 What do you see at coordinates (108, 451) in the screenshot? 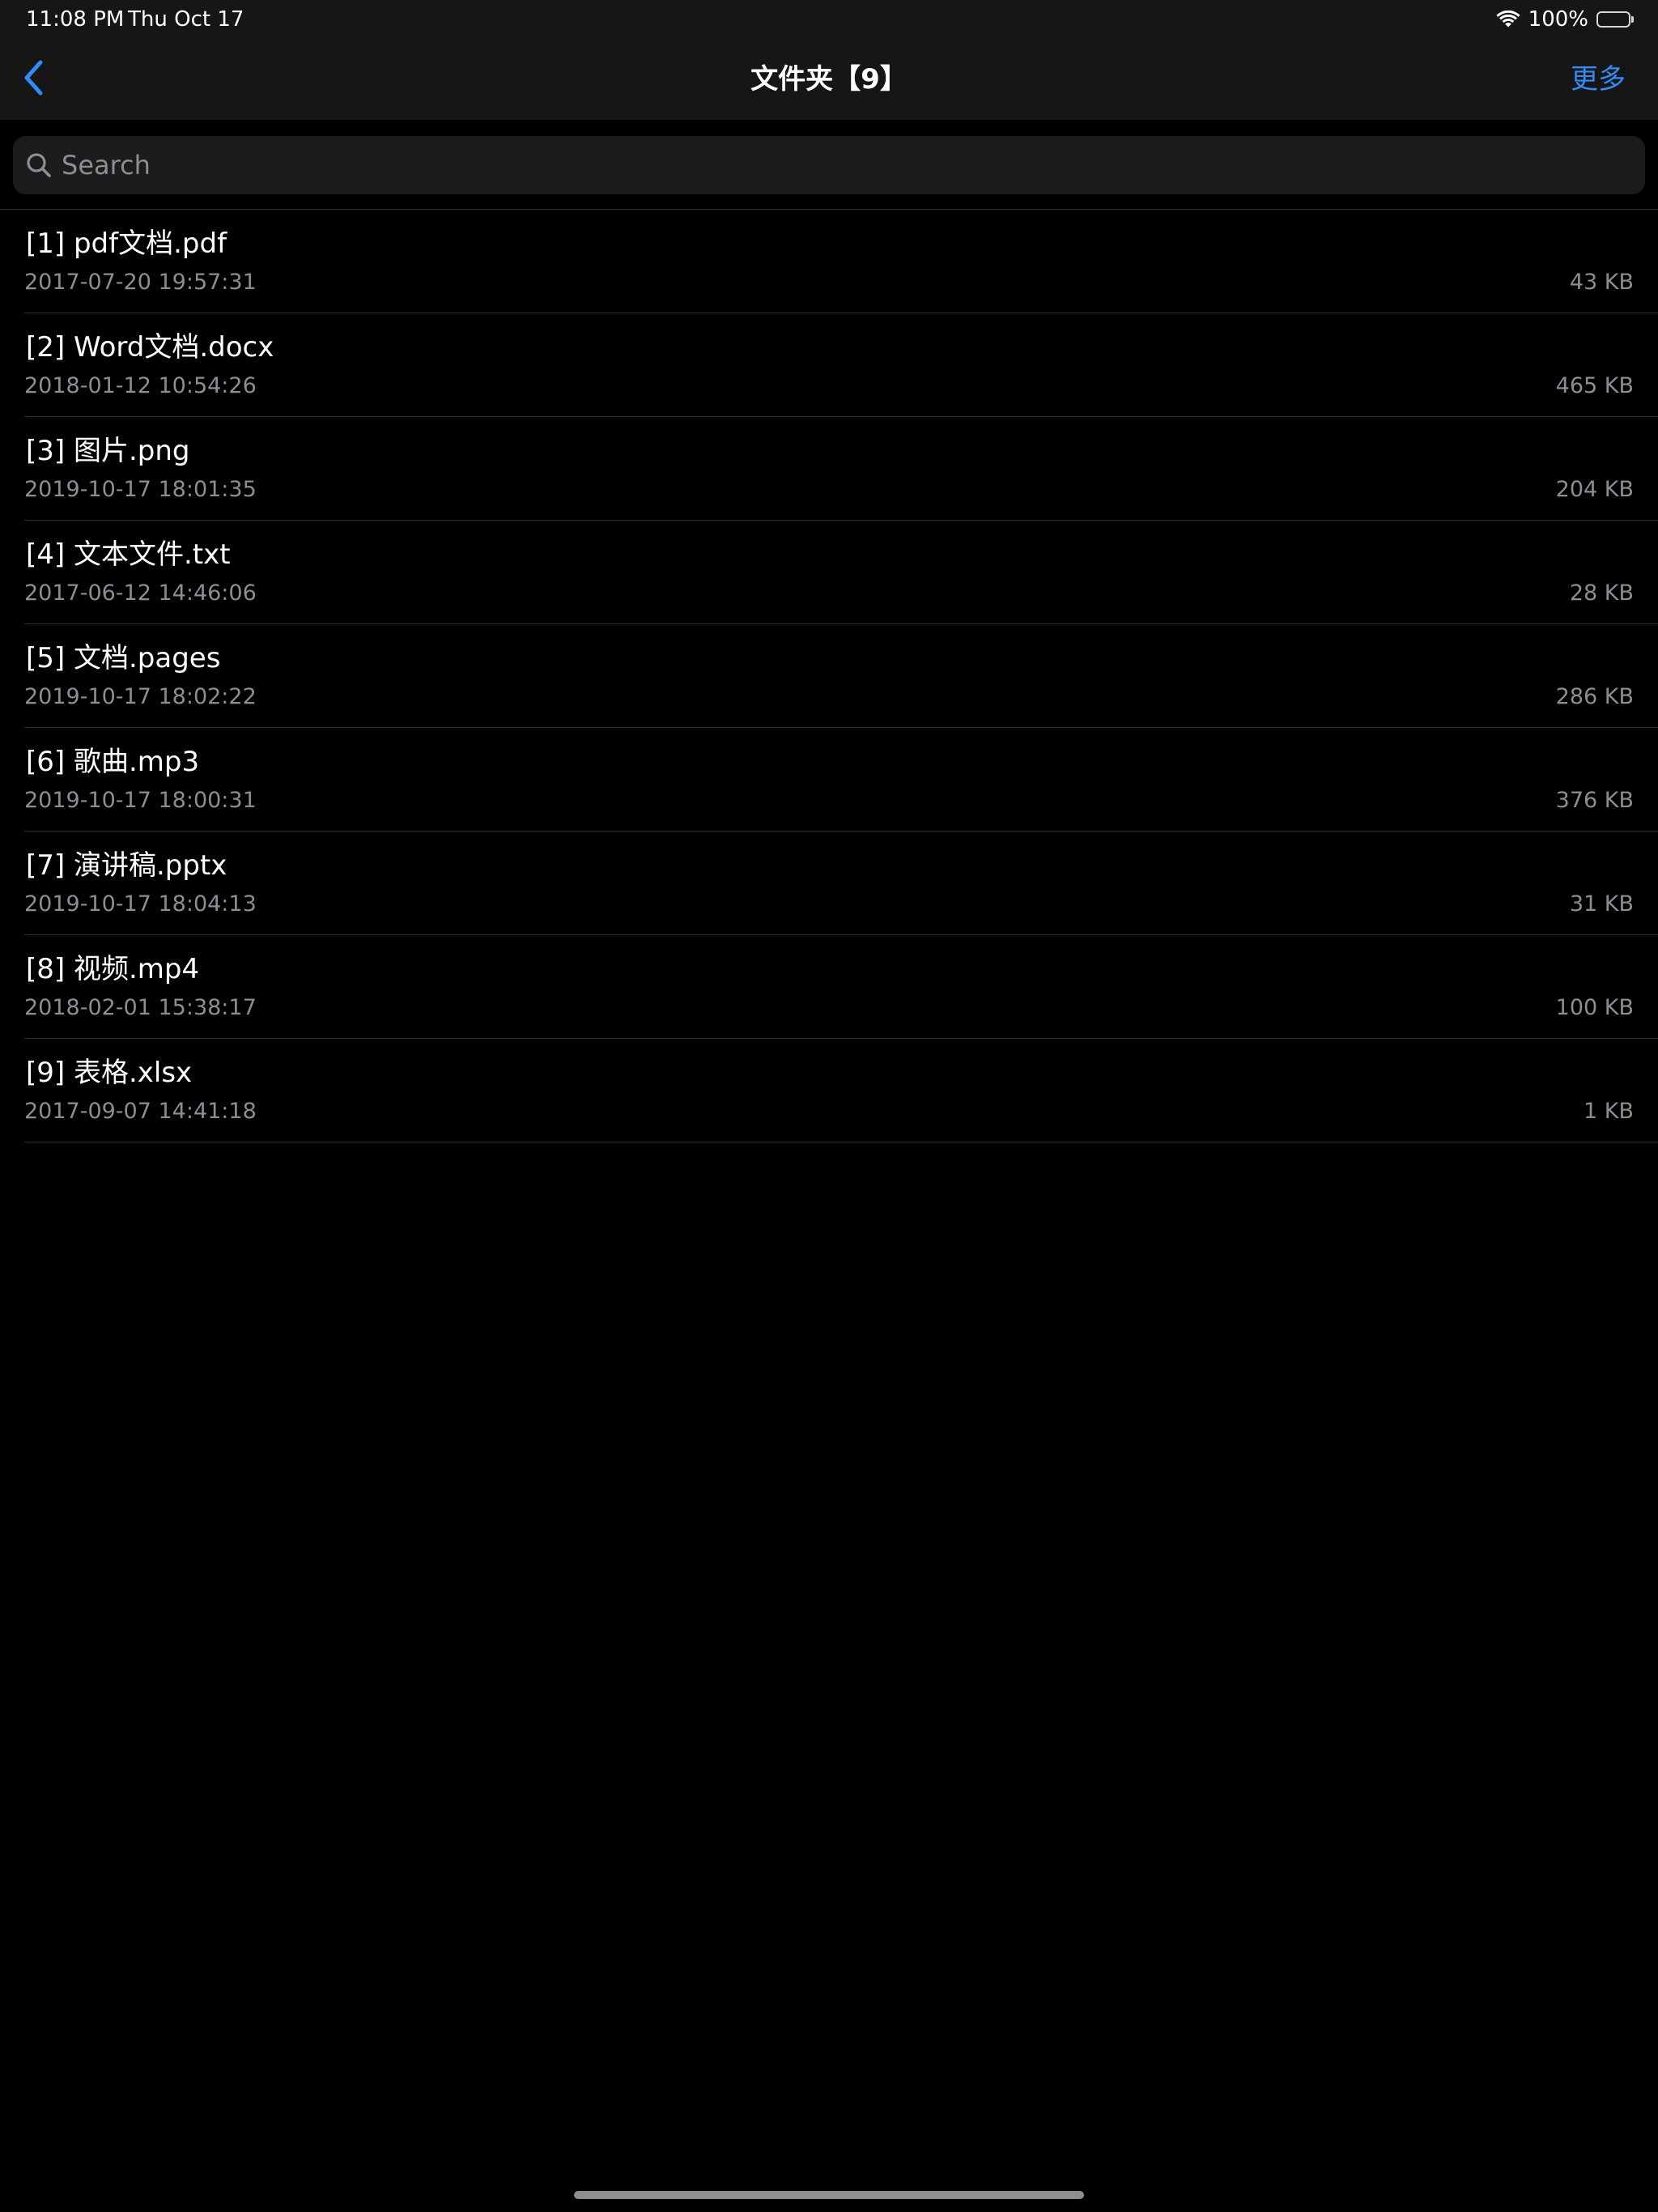
I see `file-name: [3] 图片.png` at bounding box center [108, 451].